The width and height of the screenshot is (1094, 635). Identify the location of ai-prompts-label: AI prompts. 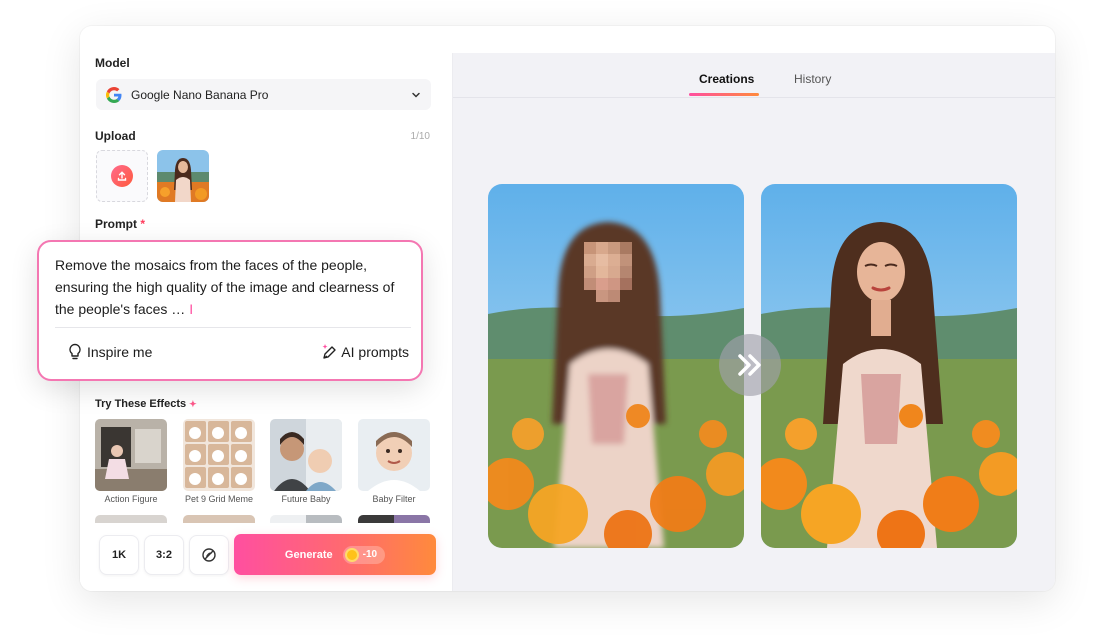
(375, 352).